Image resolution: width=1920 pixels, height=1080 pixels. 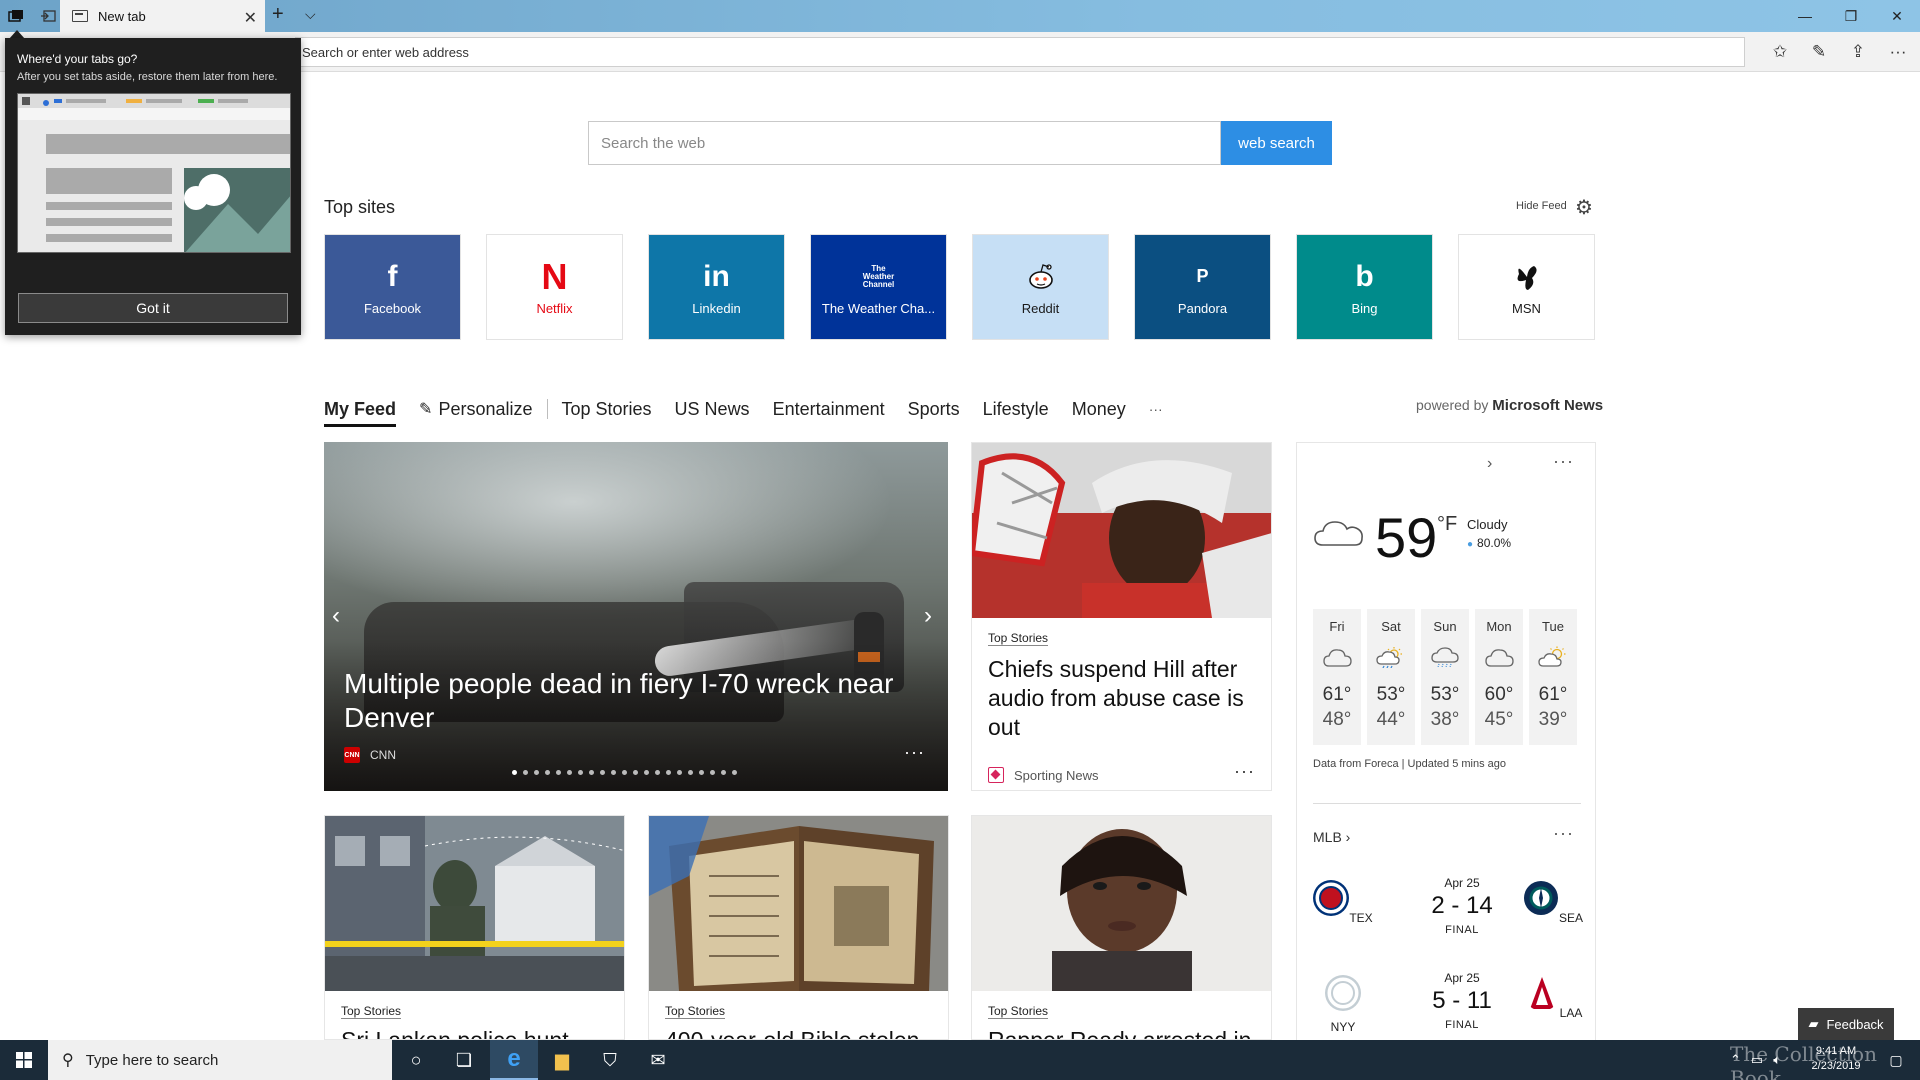 I want to click on mlb-game: TEX Apr 25 2 - 14 FINAL SEA, so click(x=1447, y=916).